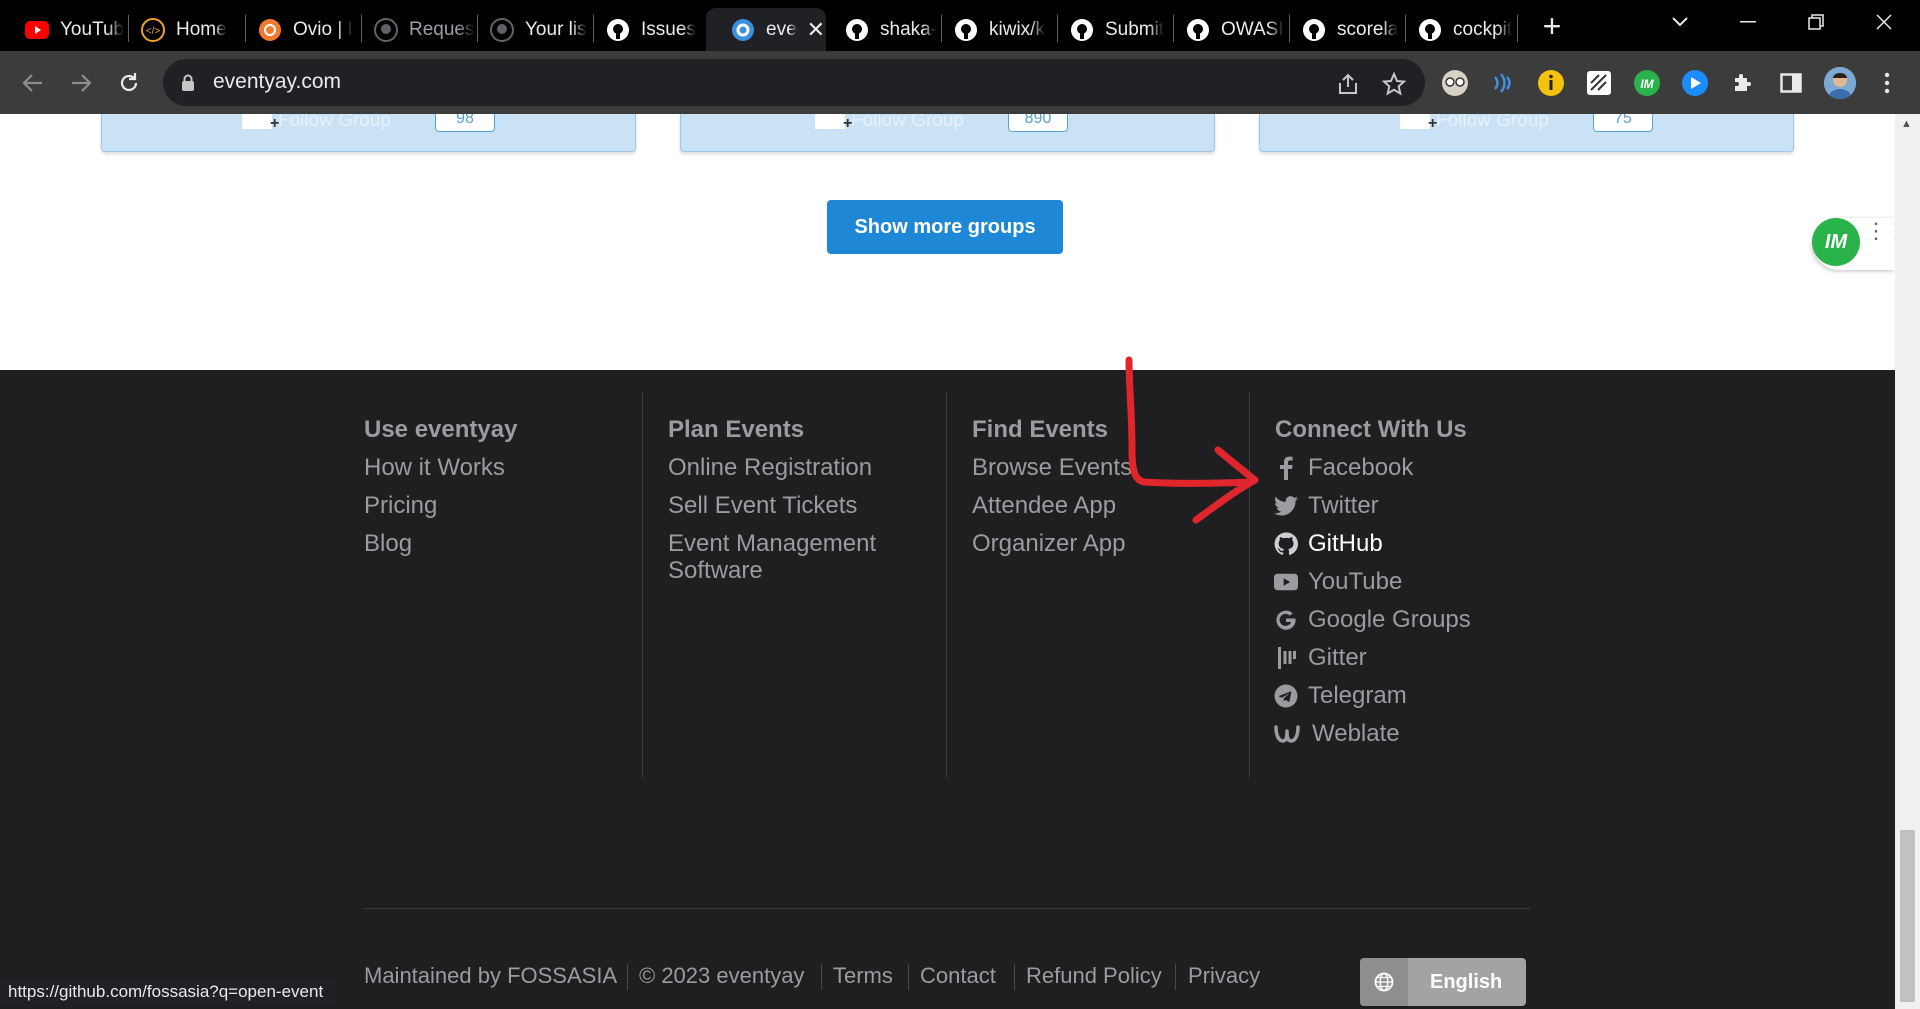 Image resolution: width=1920 pixels, height=1009 pixels. Describe the element at coordinates (1552, 26) in the screenshot. I see `new-tab-button: +` at that location.